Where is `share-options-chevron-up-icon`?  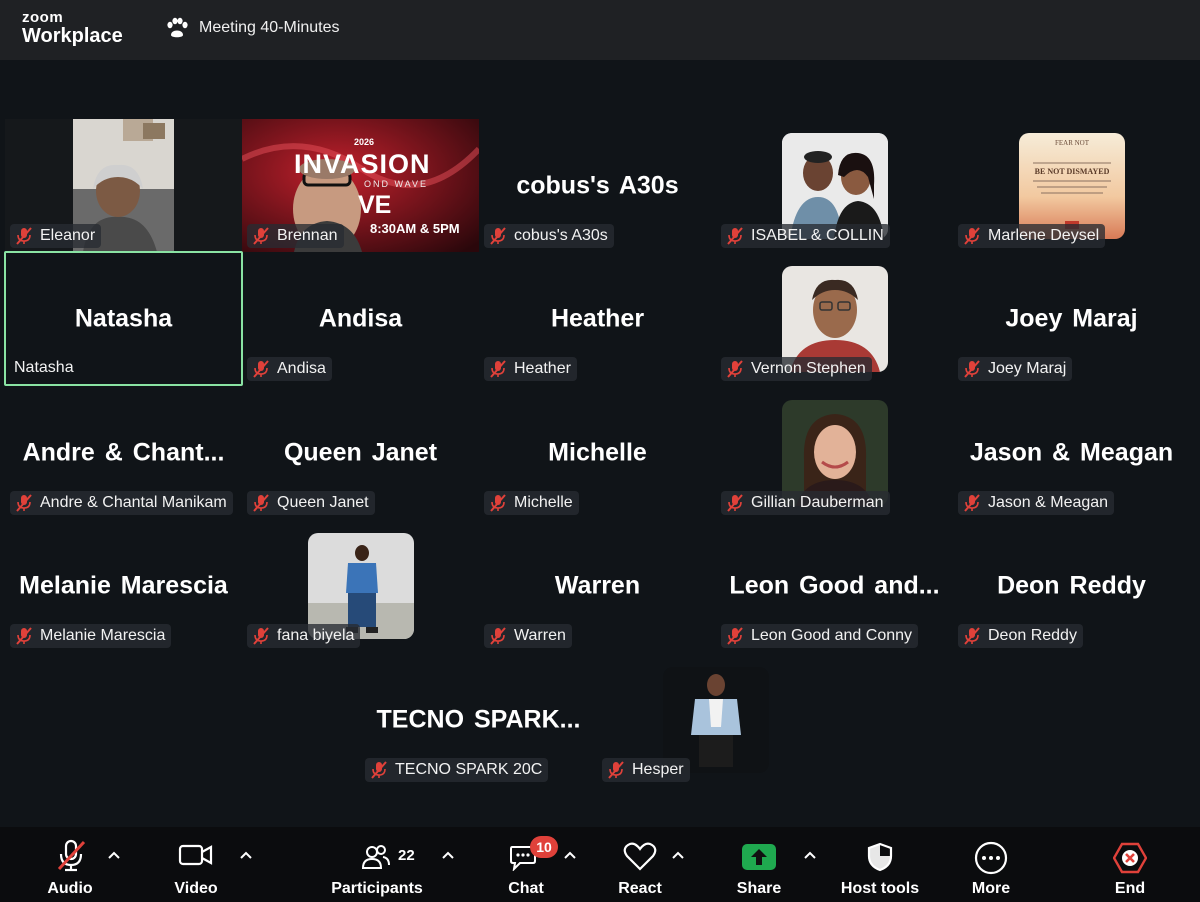
share-options-chevron-up-icon is located at coordinates (810, 855).